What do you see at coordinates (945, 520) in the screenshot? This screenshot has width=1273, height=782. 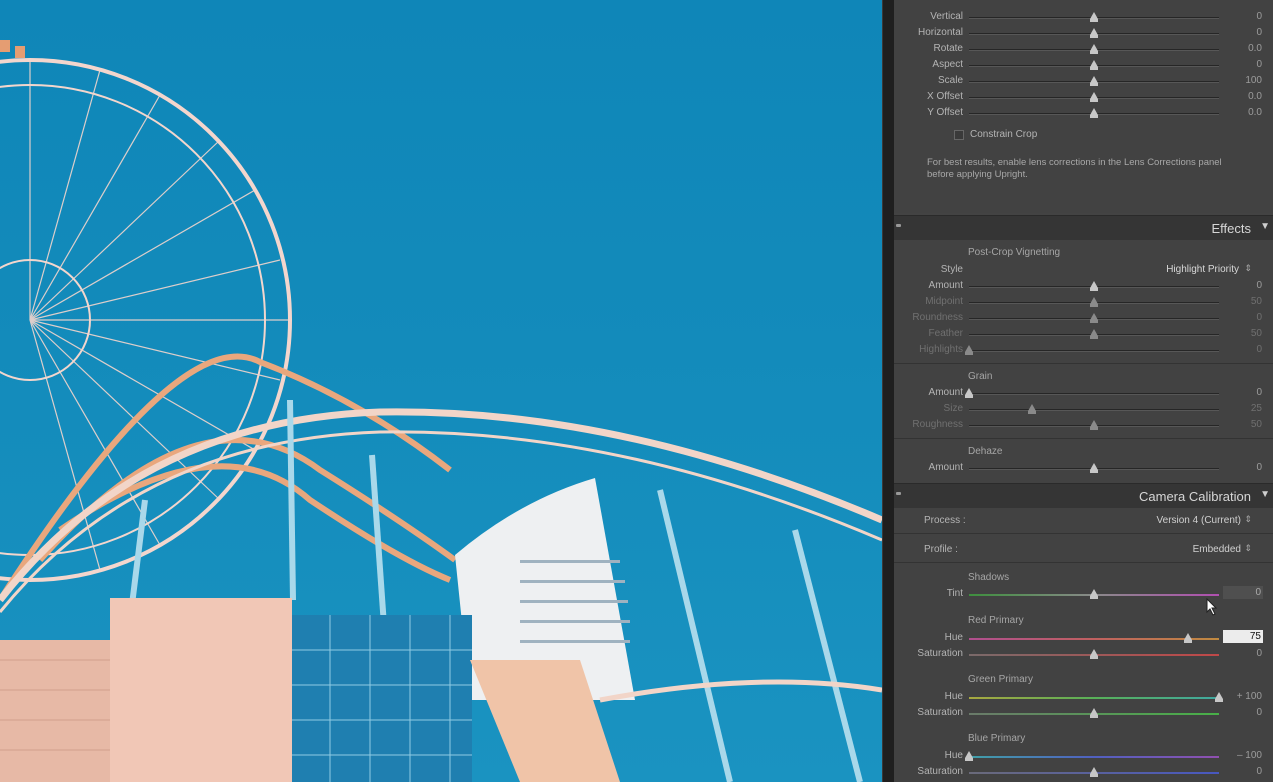 I see `process-label: Process :` at bounding box center [945, 520].